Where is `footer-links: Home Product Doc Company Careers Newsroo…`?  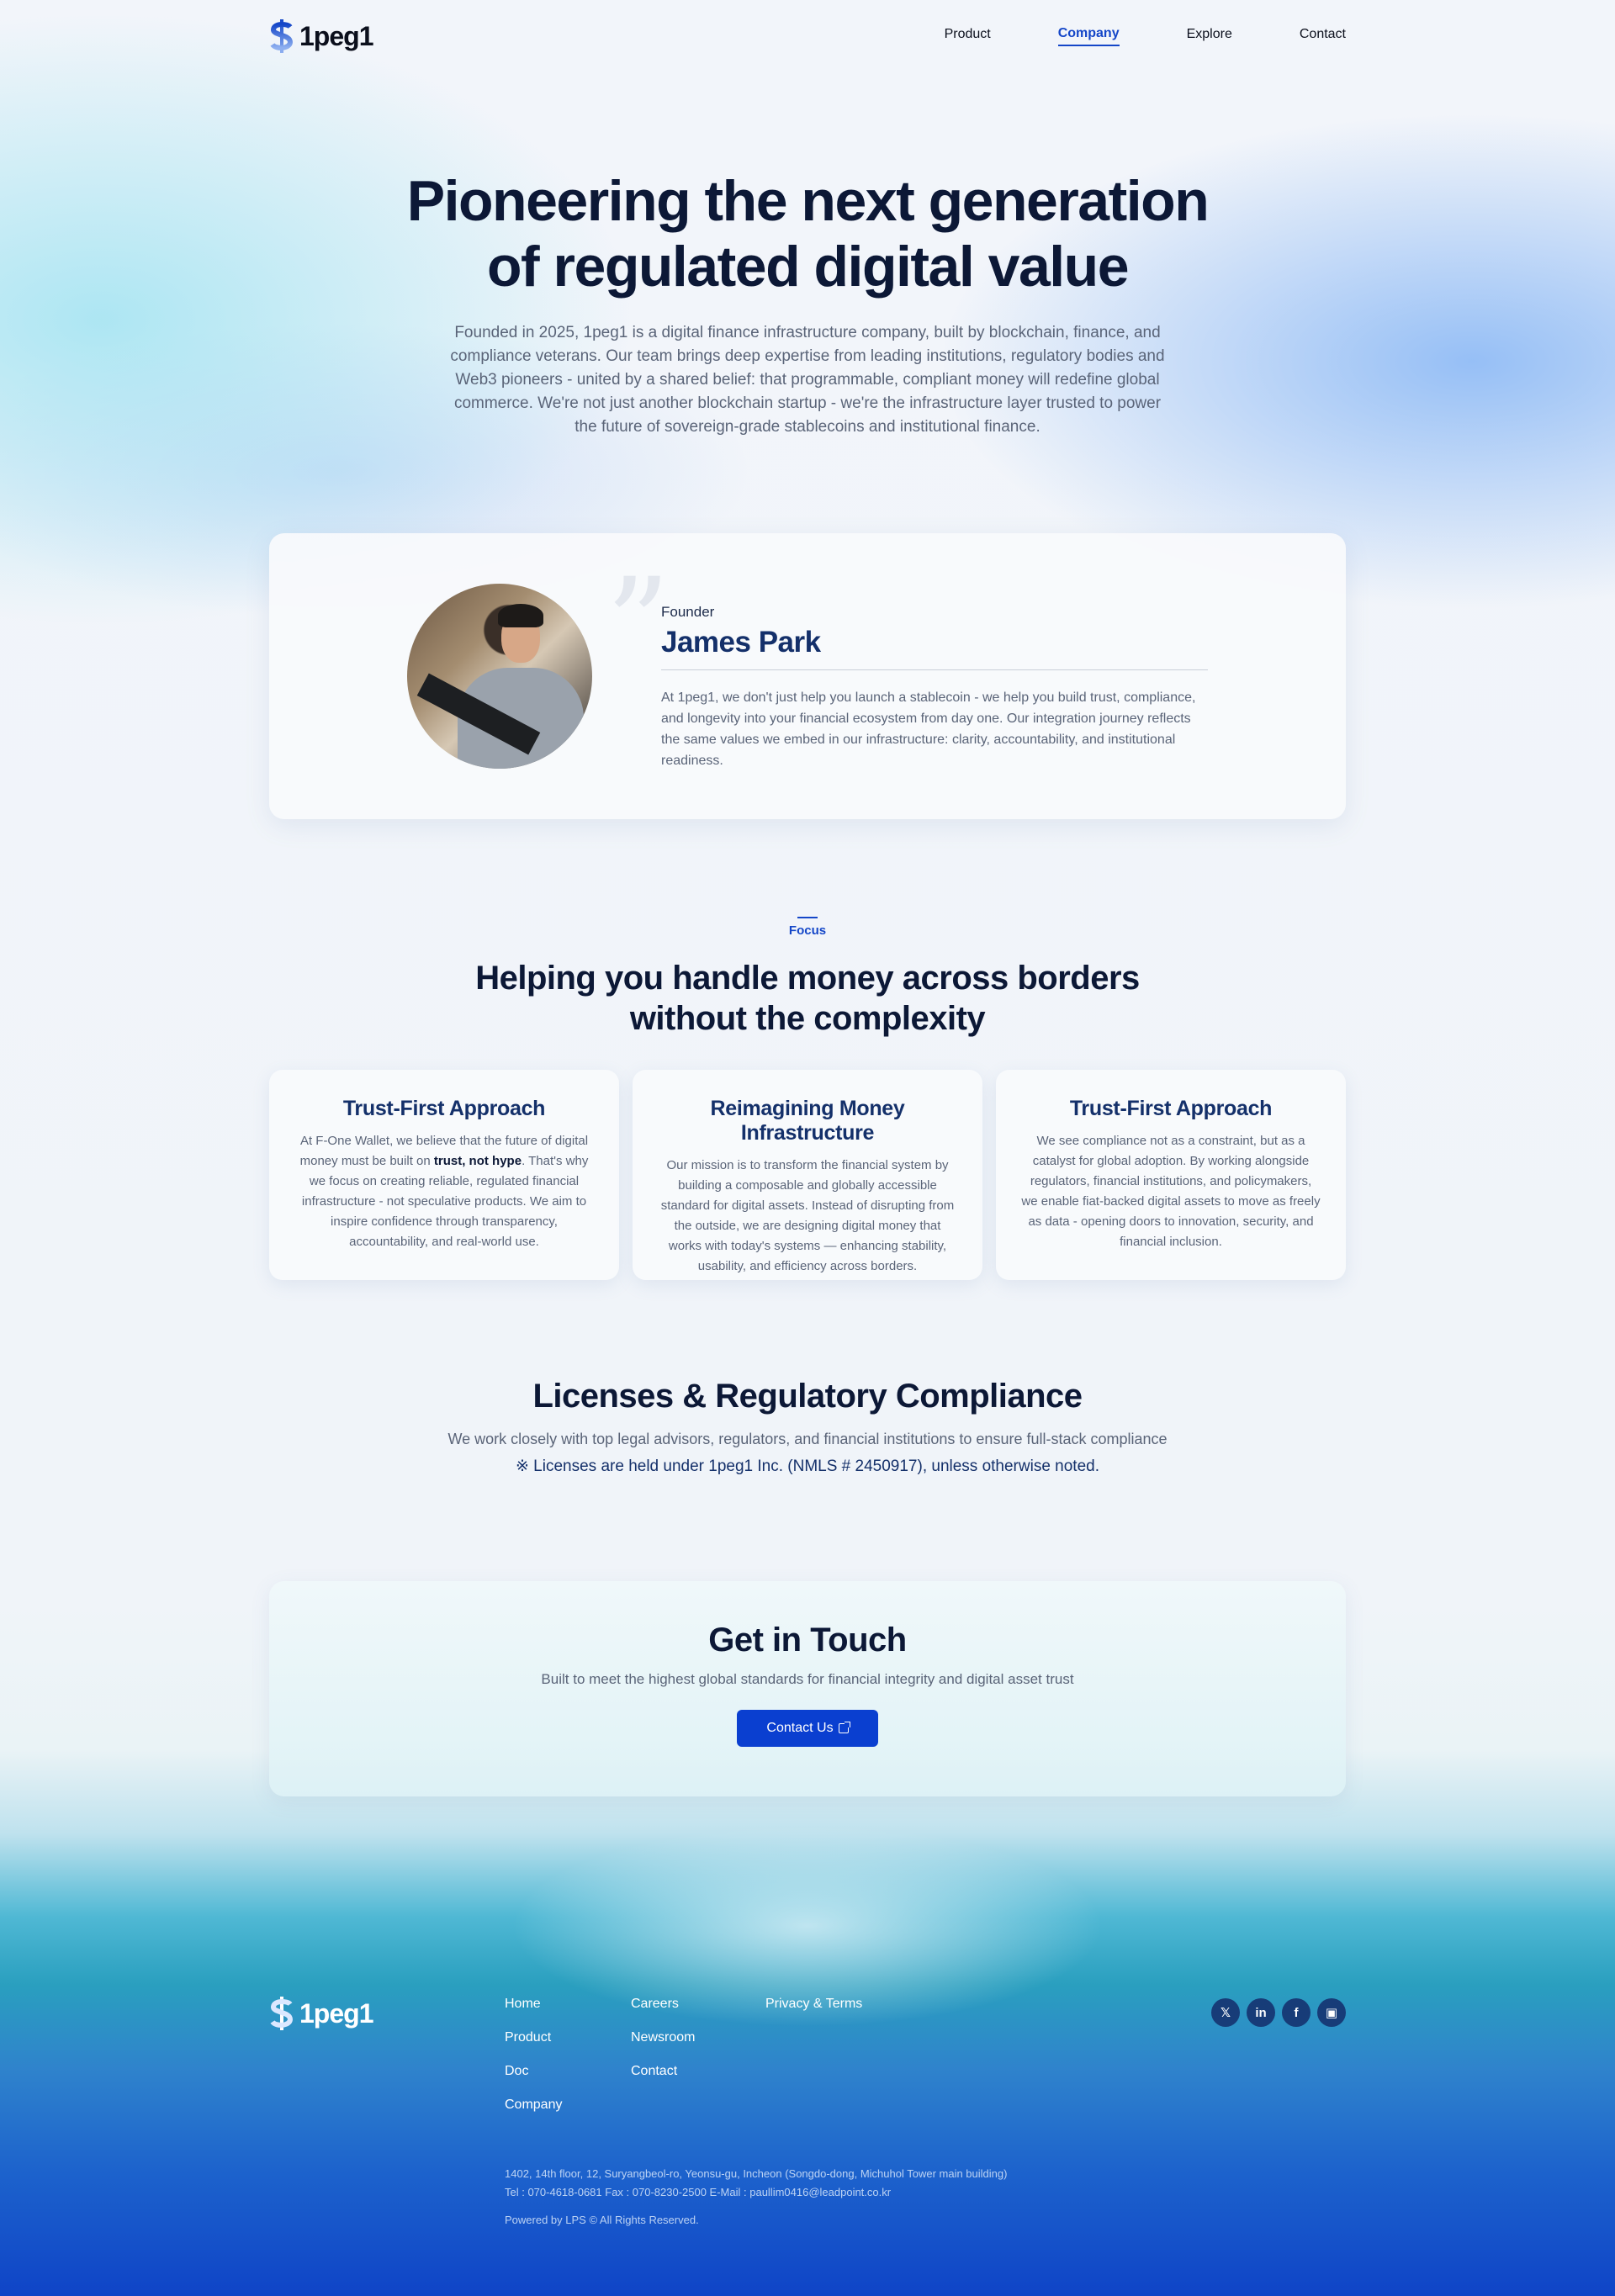
footer-links: Home Product Doc Company Careers Newsroo… is located at coordinates (683, 2055).